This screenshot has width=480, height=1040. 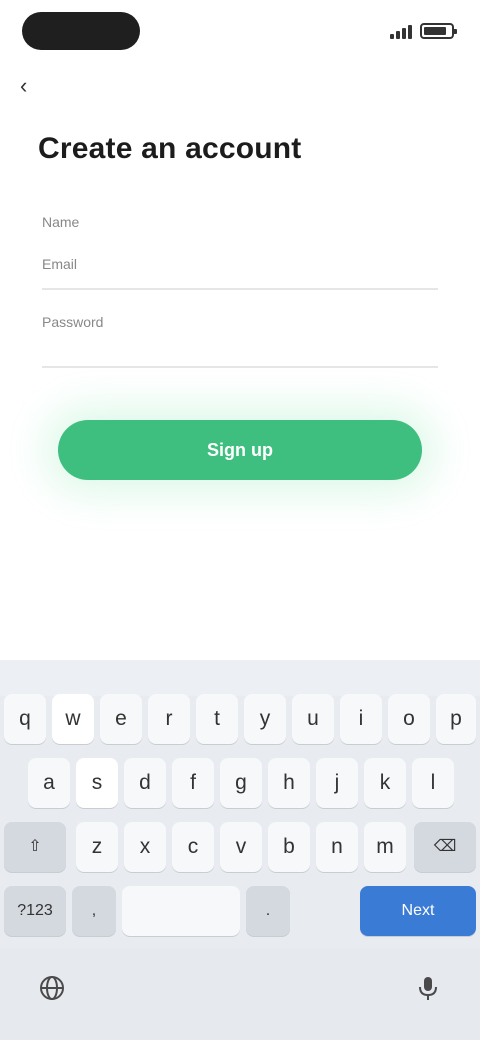 I want to click on signal-icon, so click(x=401, y=31).